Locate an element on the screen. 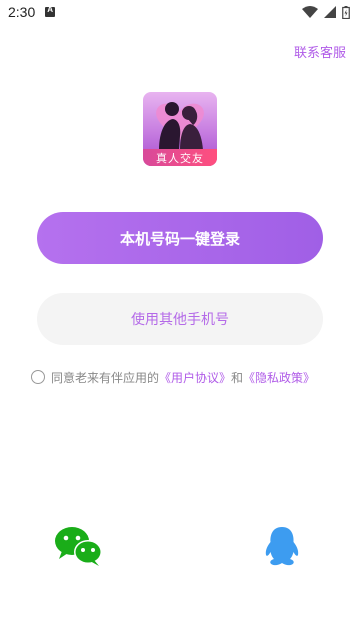  wechat-icon is located at coordinates (78, 546).